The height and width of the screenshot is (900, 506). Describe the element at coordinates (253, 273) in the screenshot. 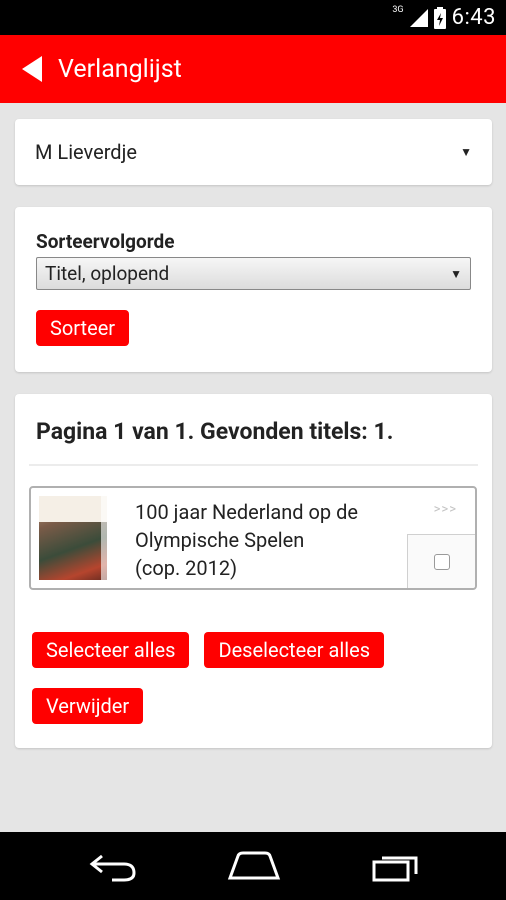

I see `sort-order-select: Titel, oplopend ▼` at that location.